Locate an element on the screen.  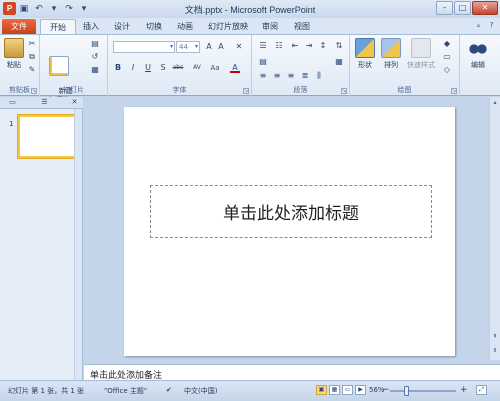
minimize-button: – is located at coordinates (444, 8).